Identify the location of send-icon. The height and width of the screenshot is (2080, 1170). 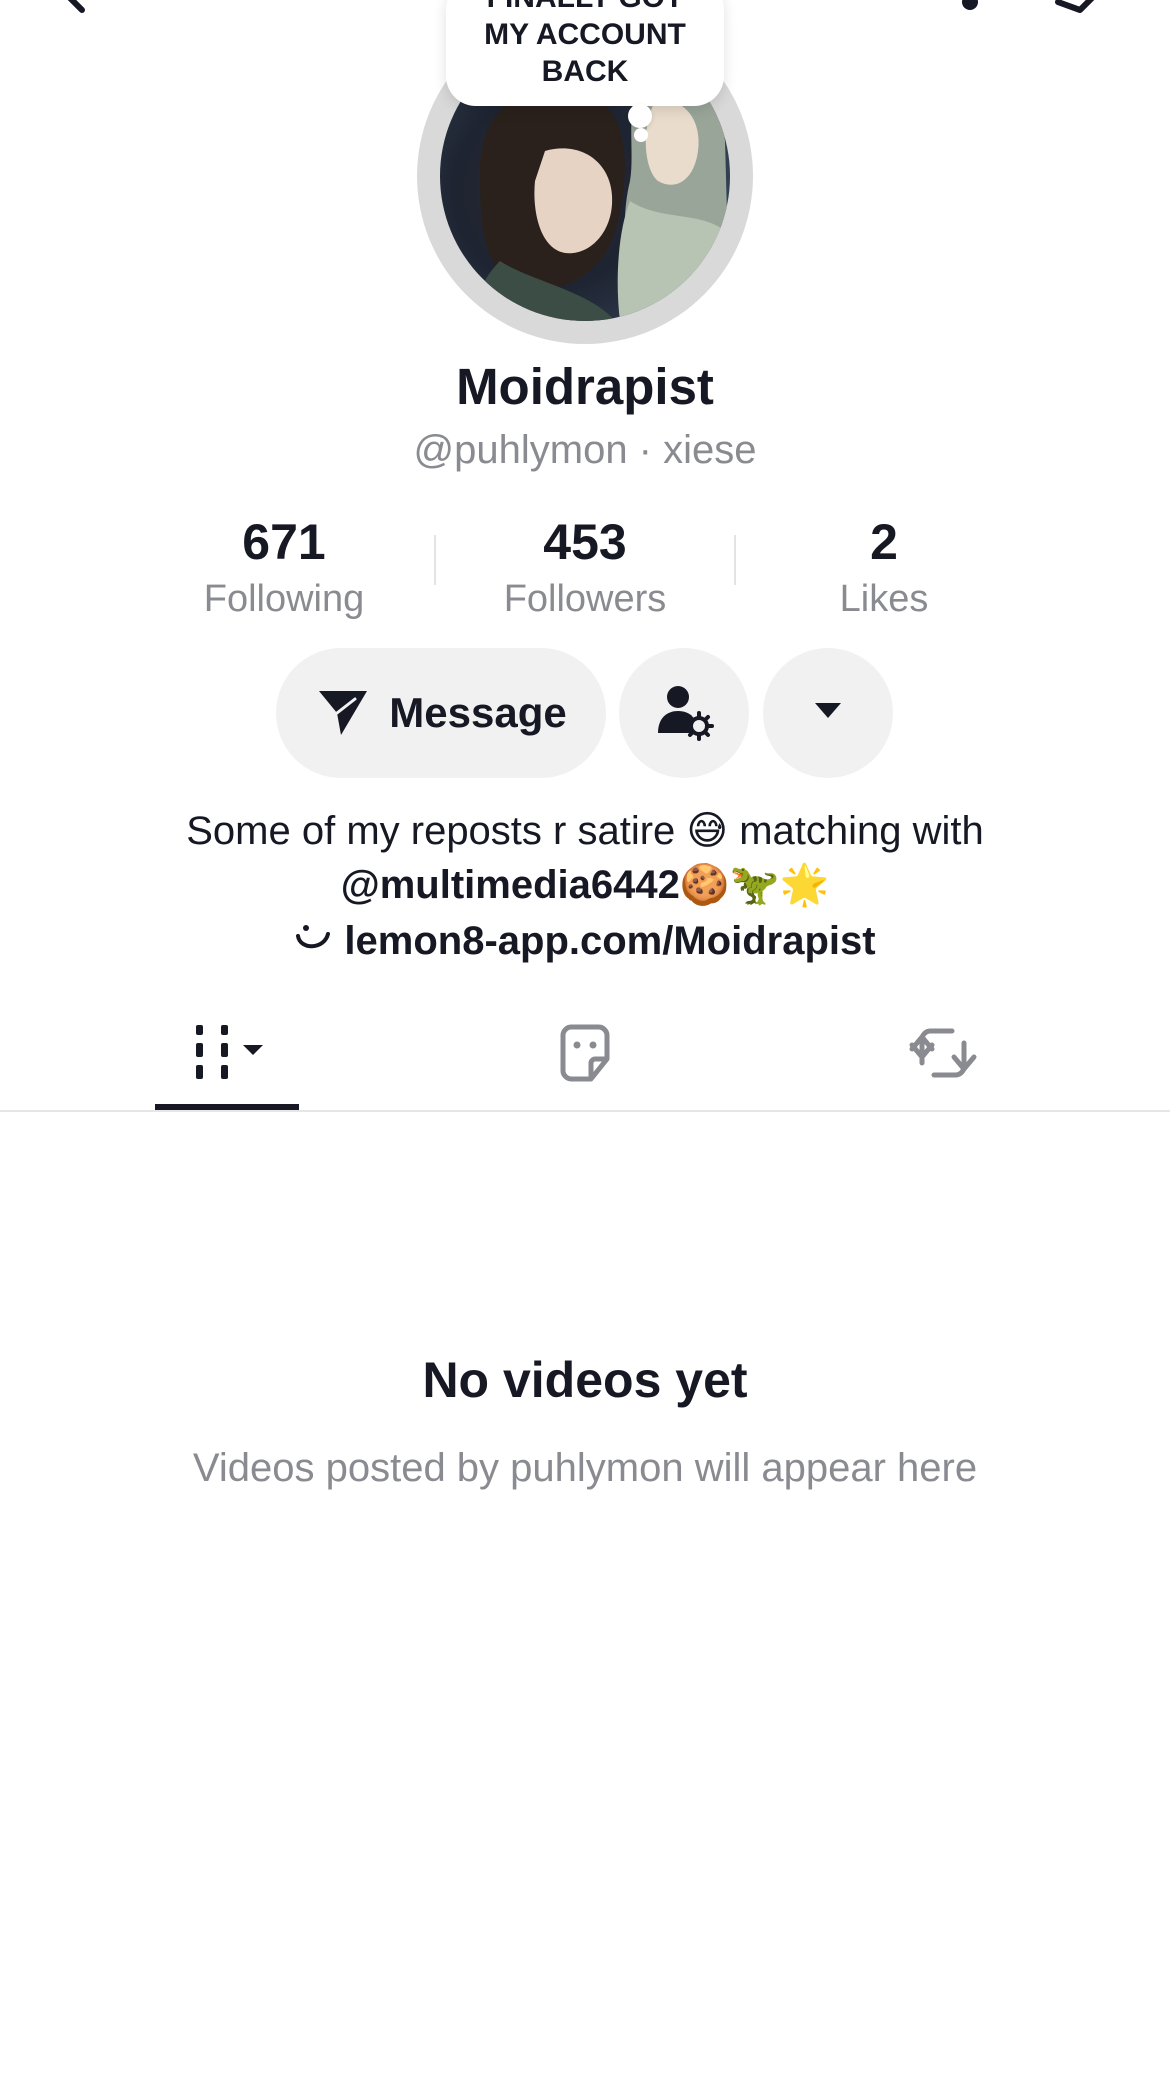
(343, 713).